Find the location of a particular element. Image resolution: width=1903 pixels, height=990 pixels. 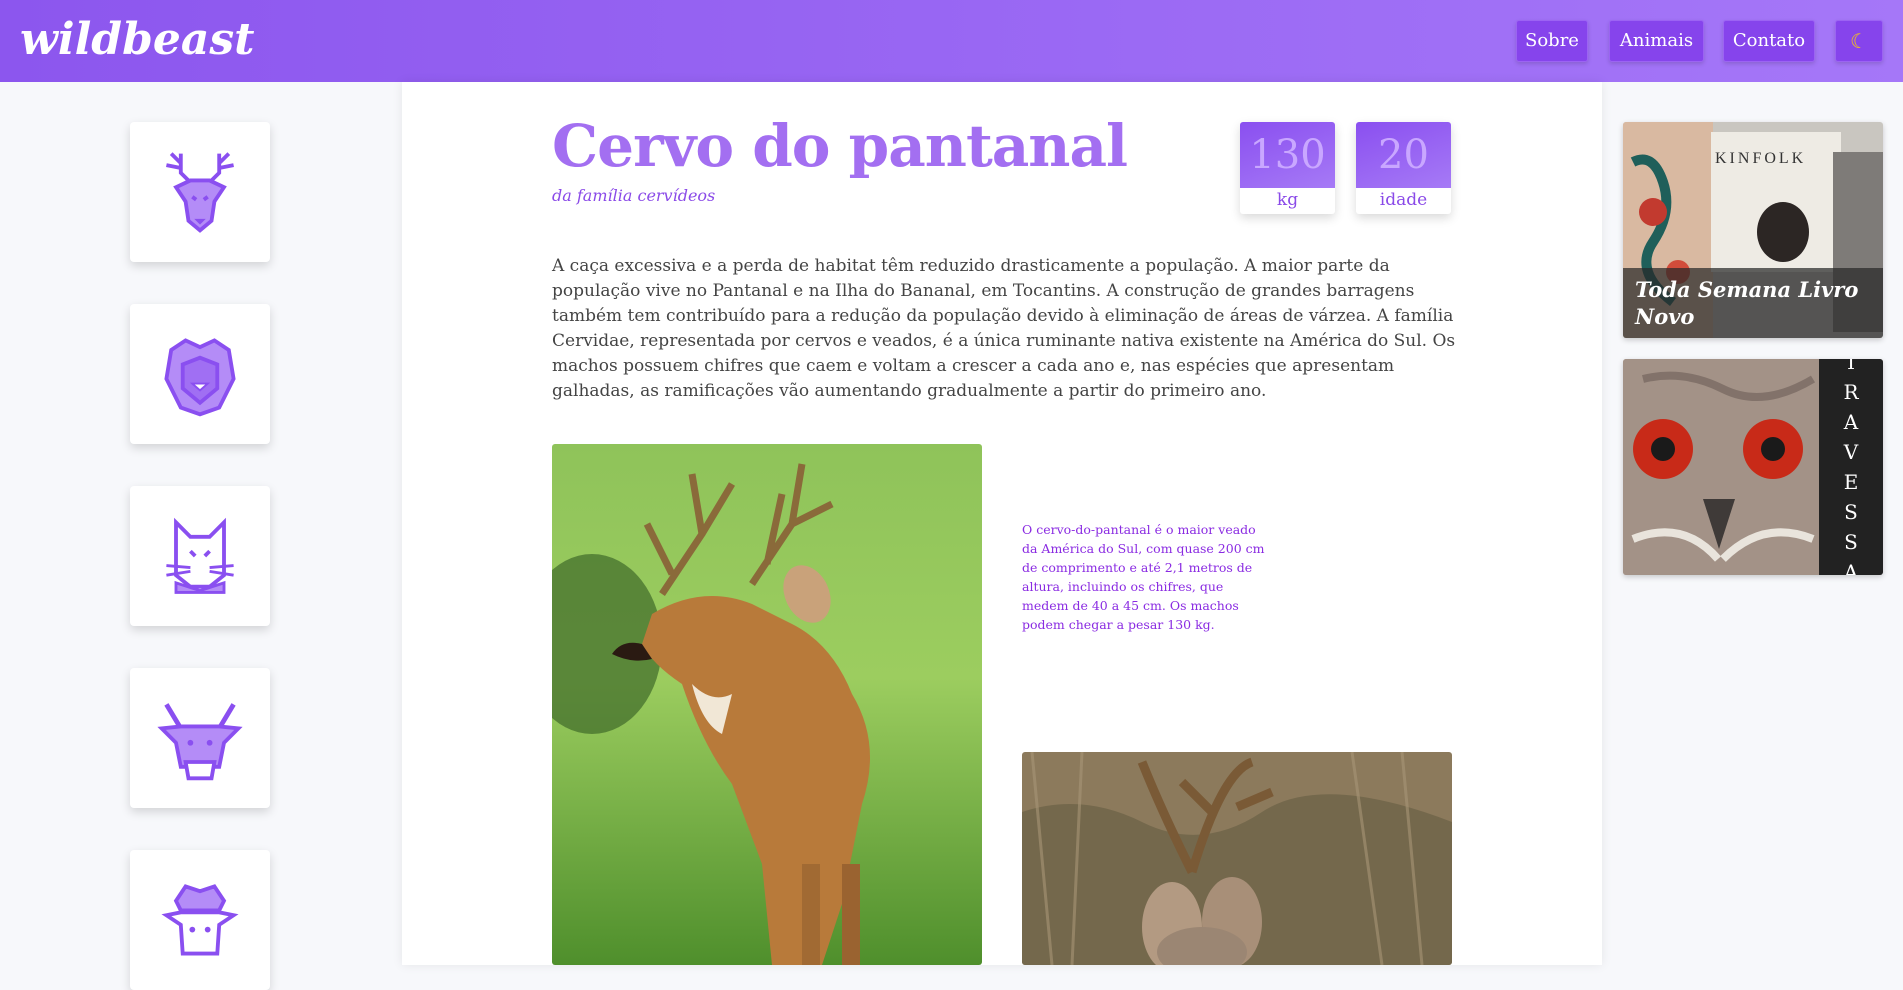

ad-kinfolk-caption: Toda Semana Livro Novo is located at coordinates (1753, 303).